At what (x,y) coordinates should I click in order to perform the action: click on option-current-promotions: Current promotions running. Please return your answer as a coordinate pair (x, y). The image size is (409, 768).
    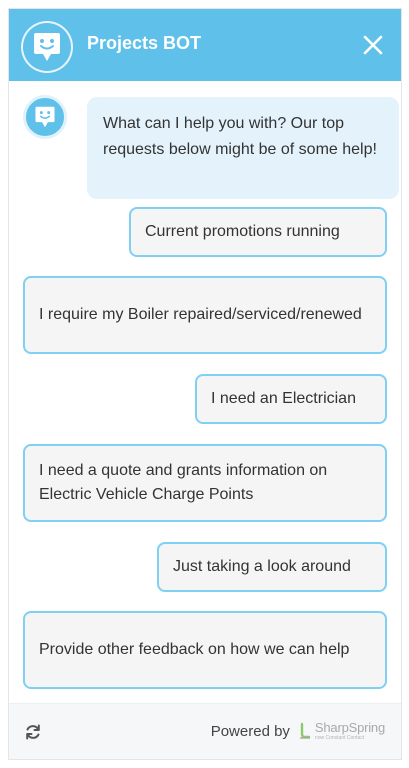
    Looking at the image, I should click on (258, 232).